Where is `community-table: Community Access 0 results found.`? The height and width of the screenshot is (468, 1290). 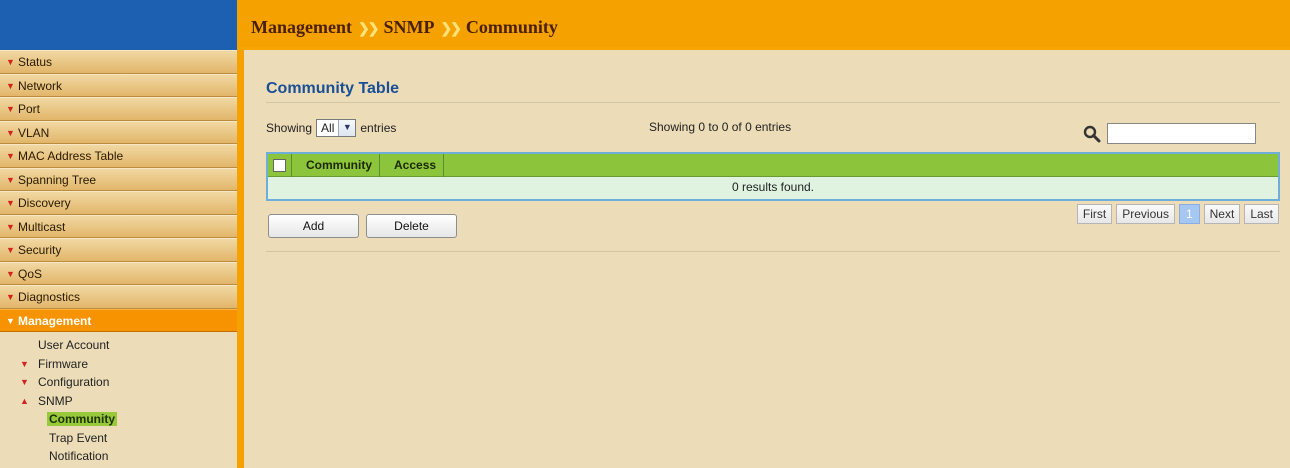
community-table: Community Access 0 results found. is located at coordinates (773, 176).